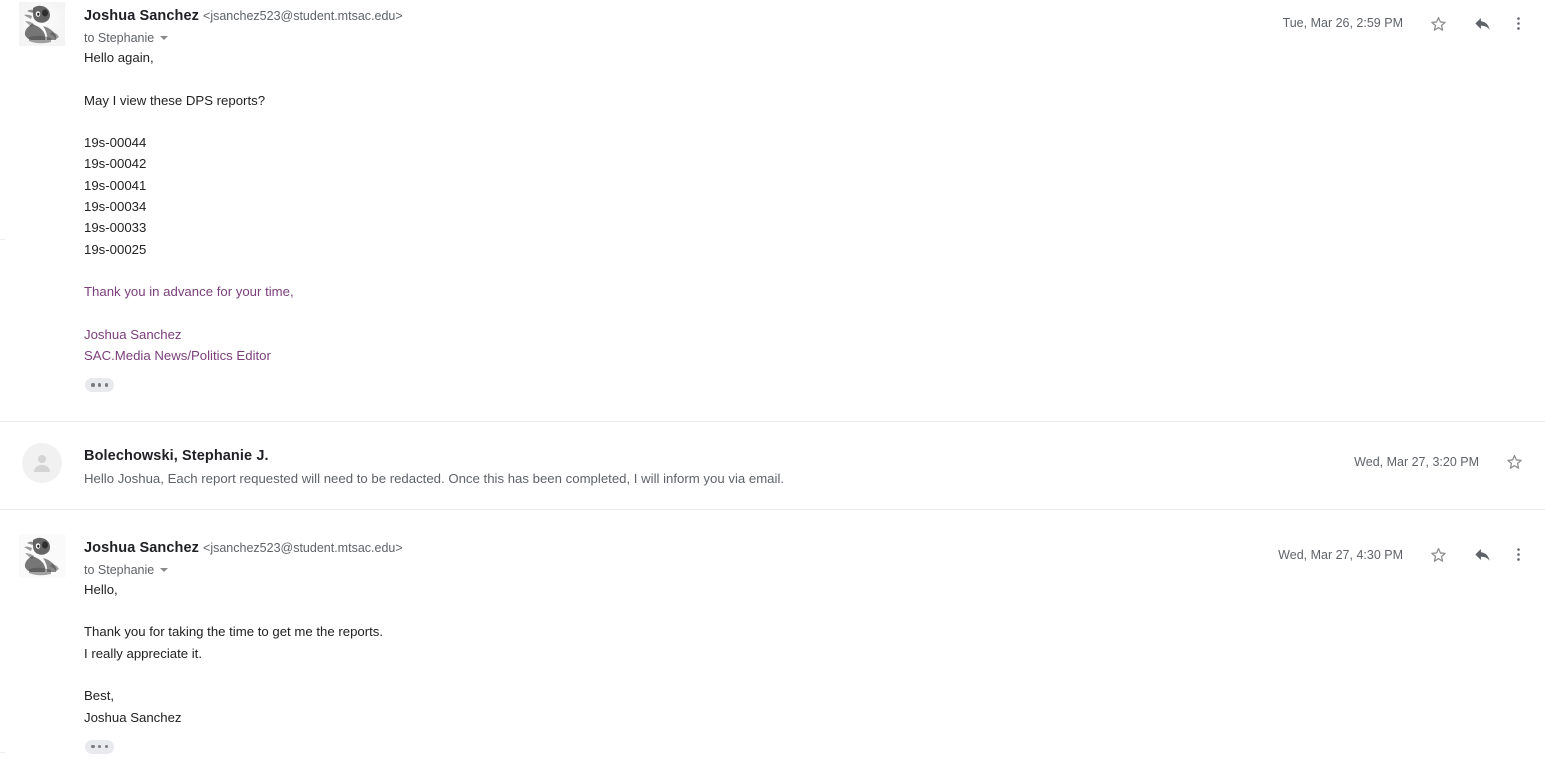 This screenshot has height=767, width=1545. I want to click on report-number: 19s-00025, so click(115, 249).